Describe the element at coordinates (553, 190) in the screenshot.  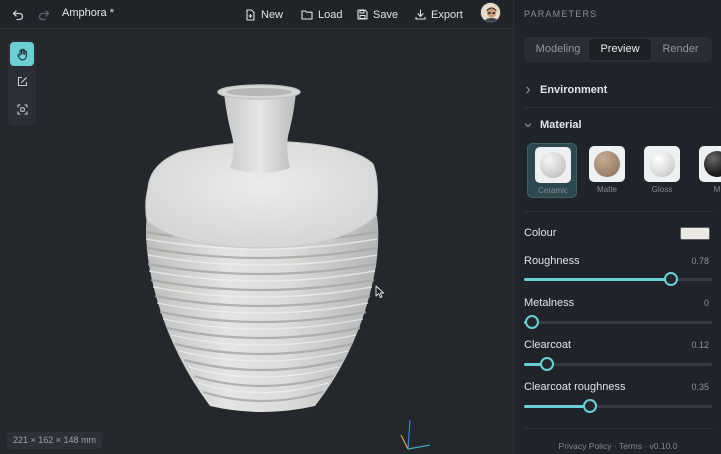
I see `material-name: Ceramic` at that location.